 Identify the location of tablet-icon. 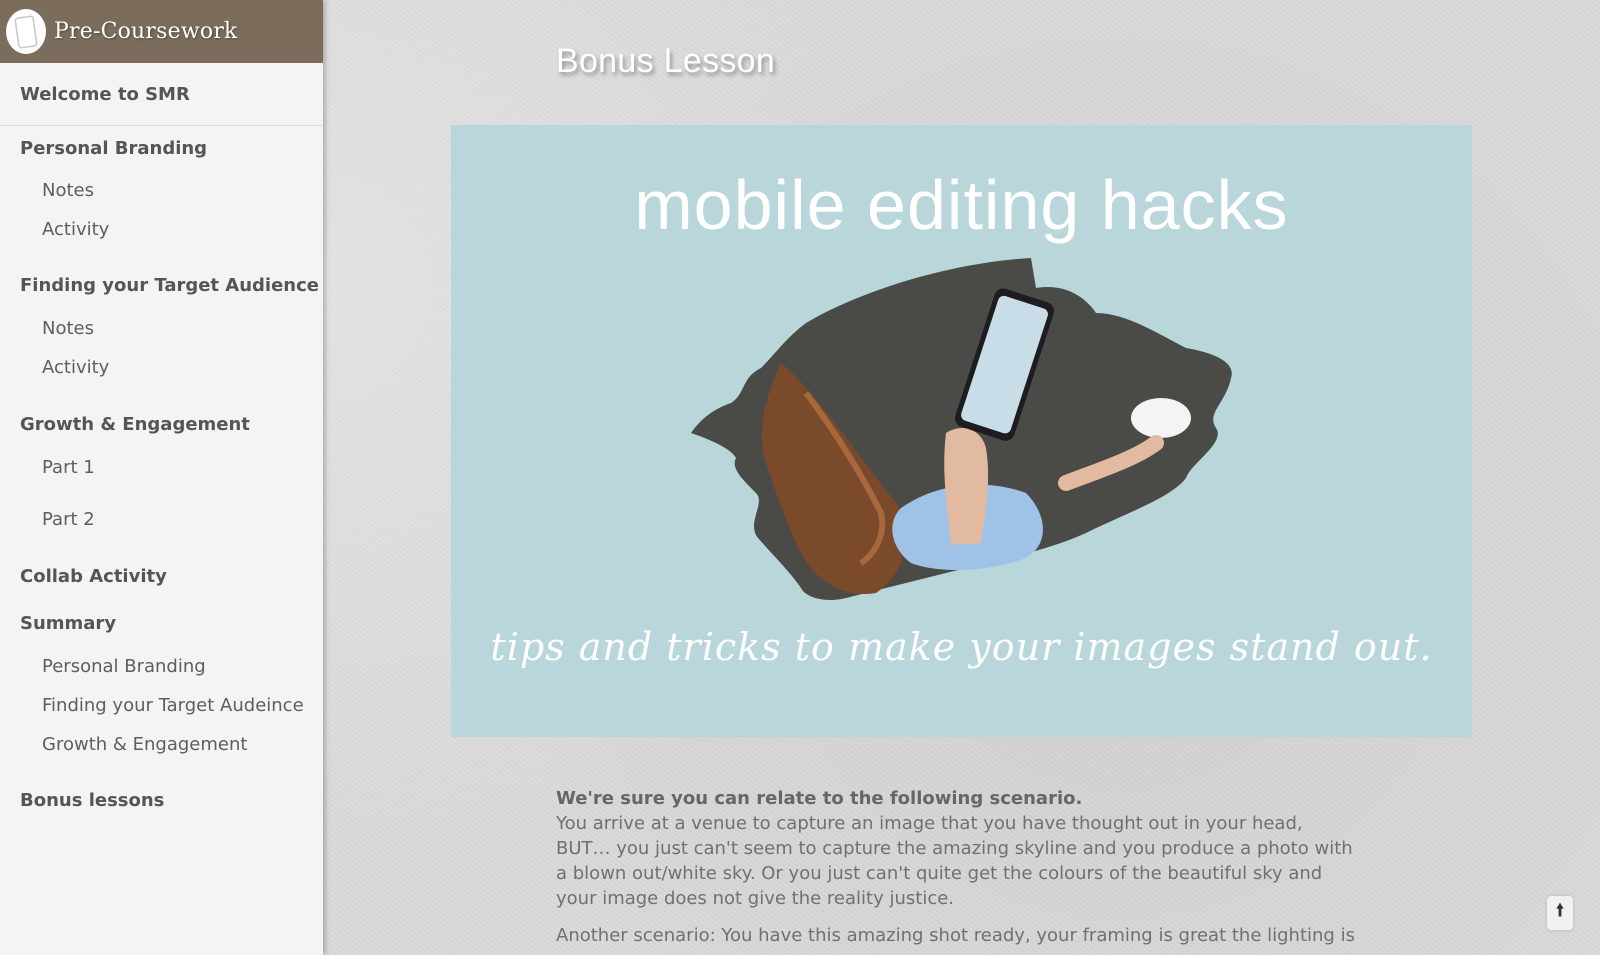
(26, 31).